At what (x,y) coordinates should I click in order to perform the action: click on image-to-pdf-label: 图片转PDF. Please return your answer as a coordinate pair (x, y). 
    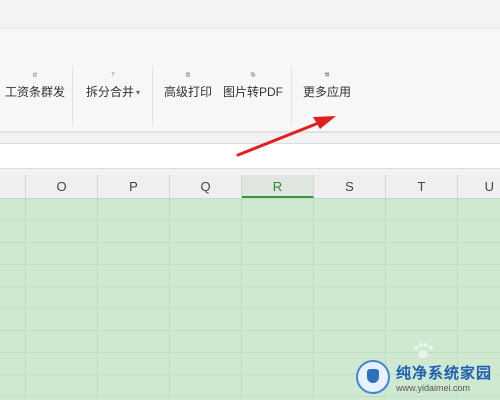
    Looking at the image, I should click on (252, 92).